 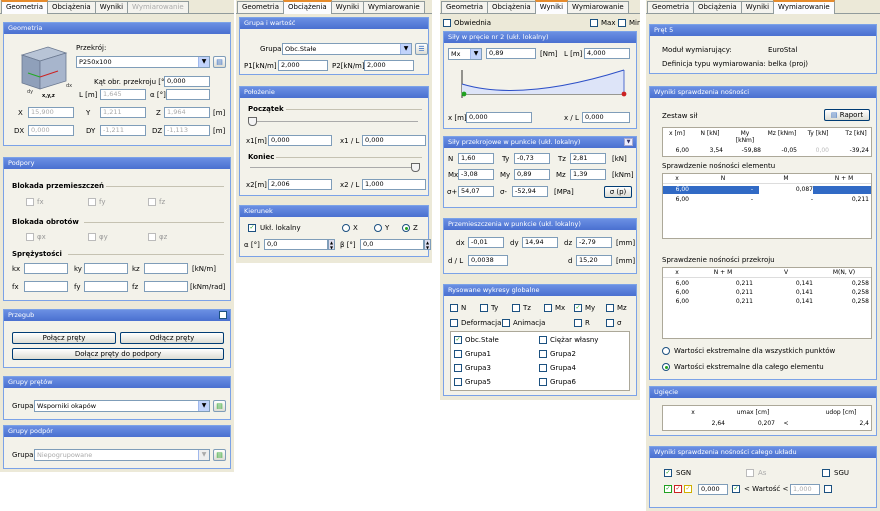 I want to click on opt-wszystkie-radio, so click(x=666, y=351).